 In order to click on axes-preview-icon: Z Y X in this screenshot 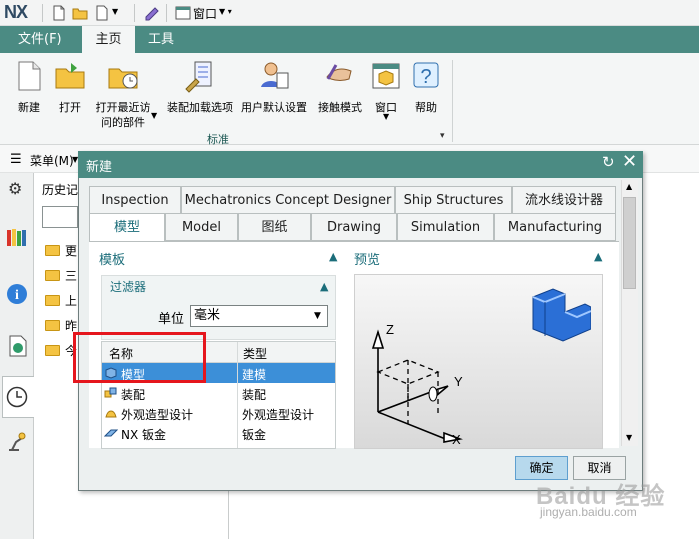, I will do `click(417, 384)`.